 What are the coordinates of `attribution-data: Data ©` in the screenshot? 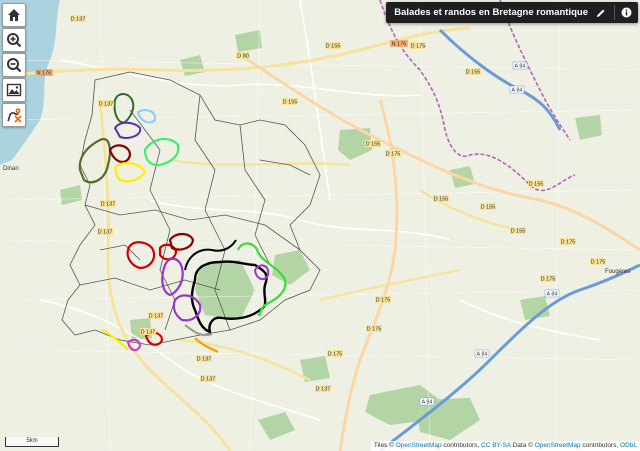 It's located at (522, 445).